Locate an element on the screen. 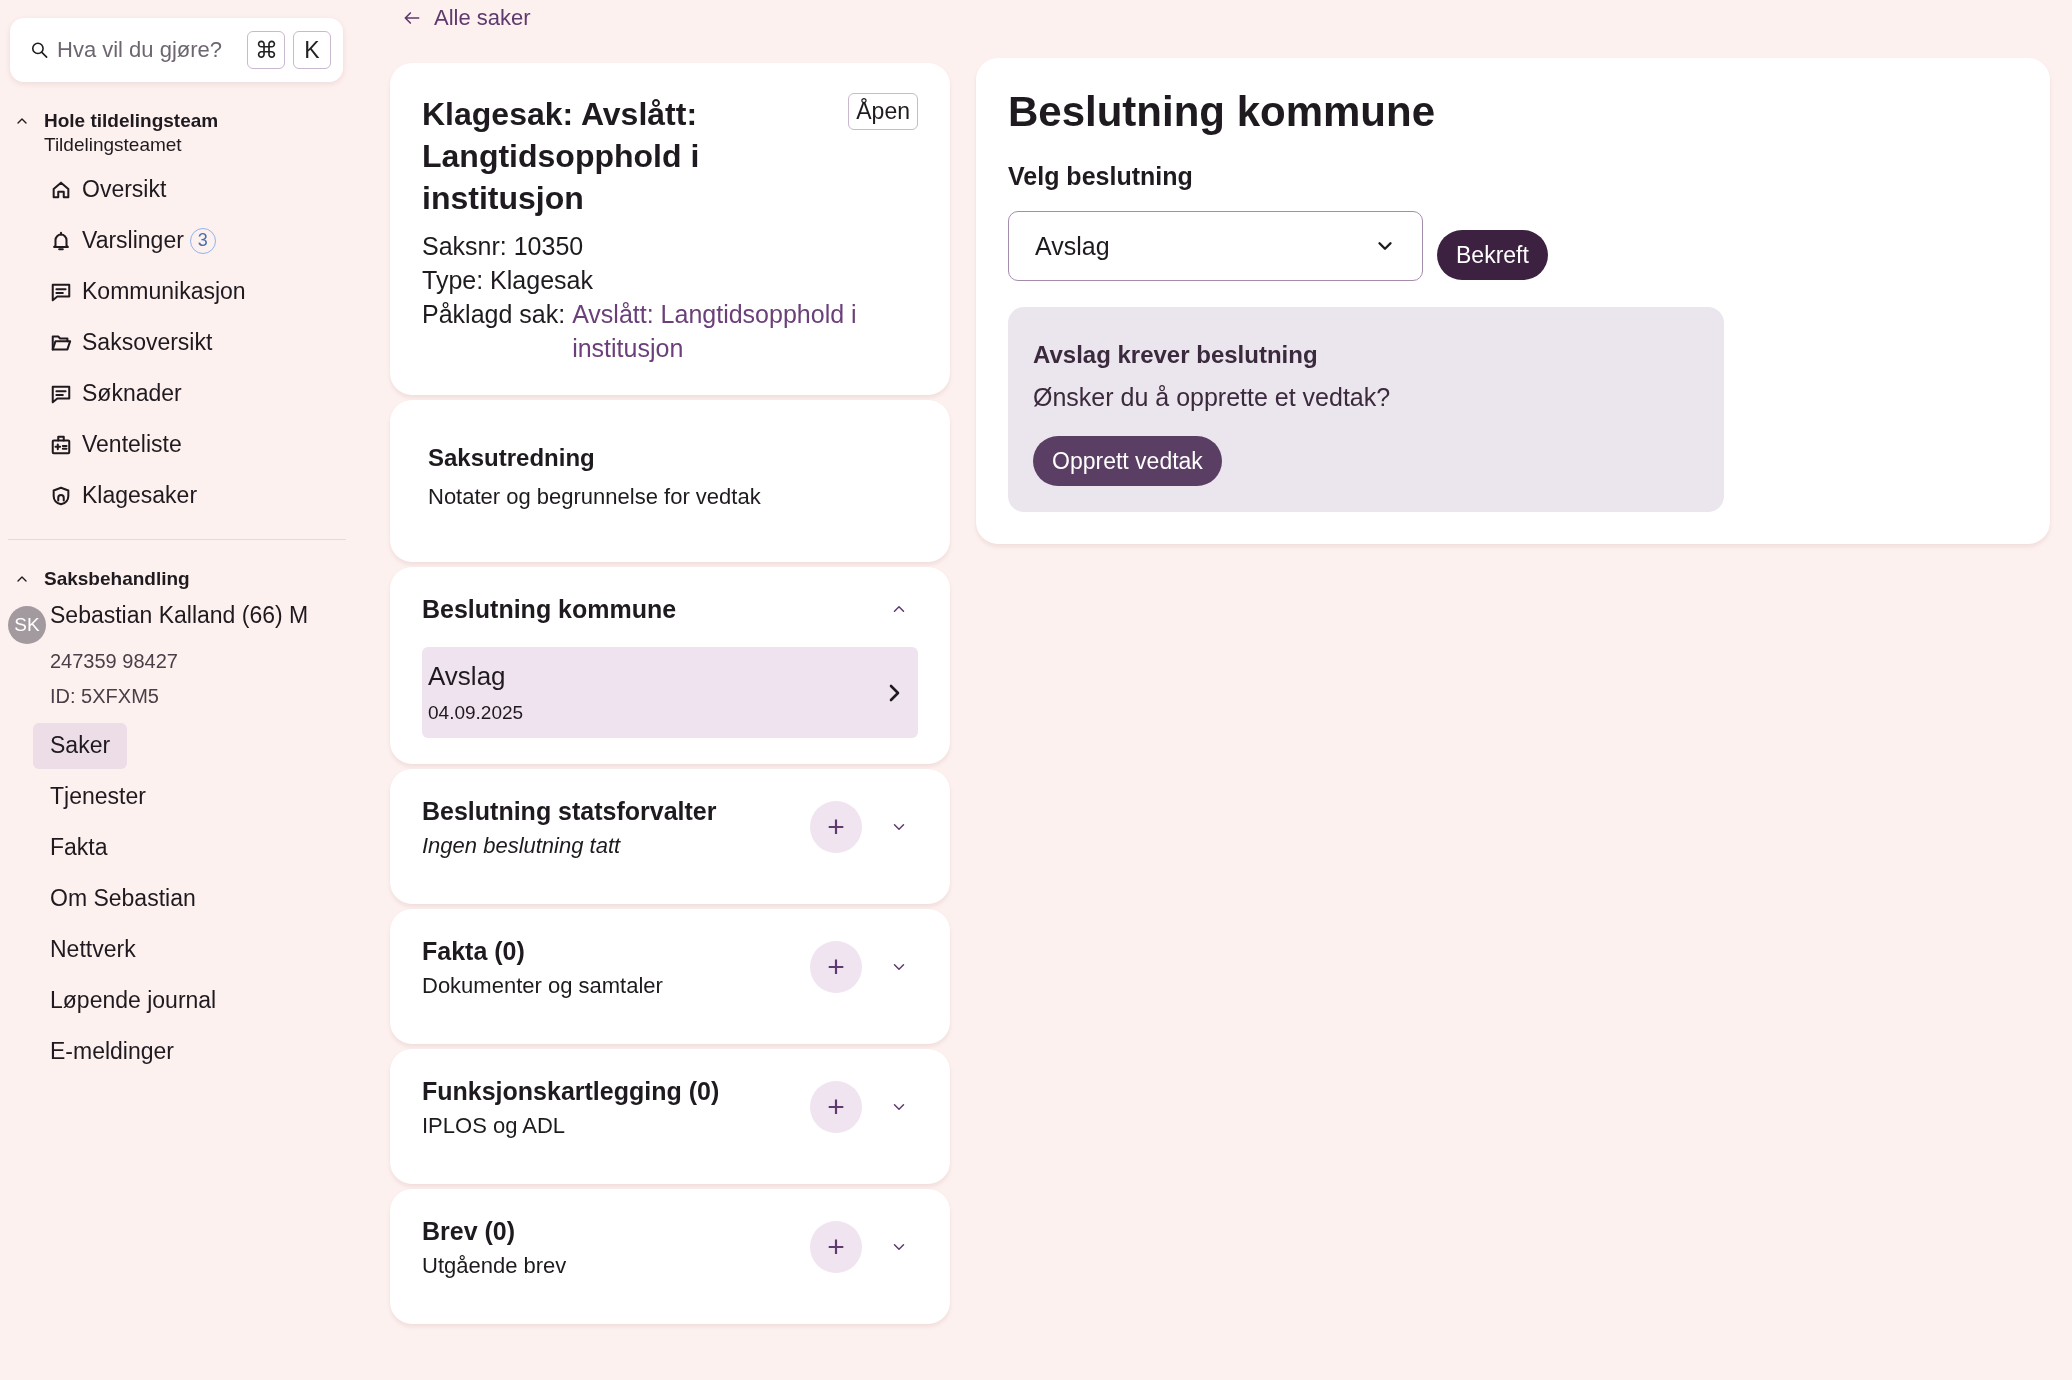 This screenshot has width=2072, height=1380. search-bar: Hva vil du gjøre? ⌘ K is located at coordinates (176, 50).